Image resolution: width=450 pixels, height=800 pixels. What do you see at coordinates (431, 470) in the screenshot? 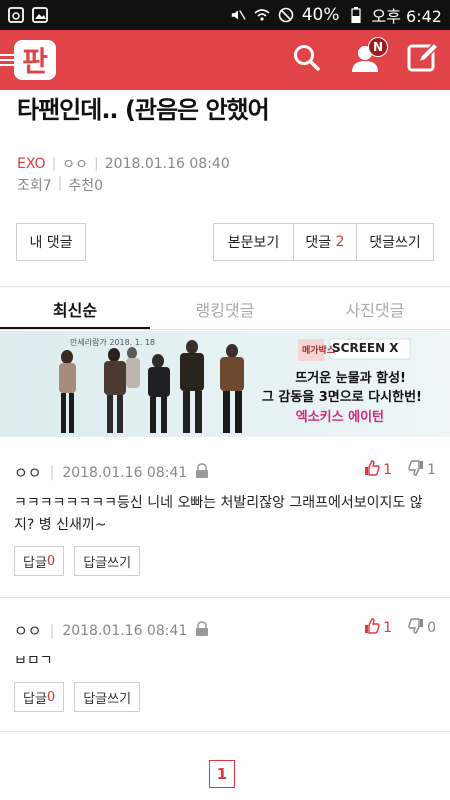
I see `dislike-count: 1` at bounding box center [431, 470].